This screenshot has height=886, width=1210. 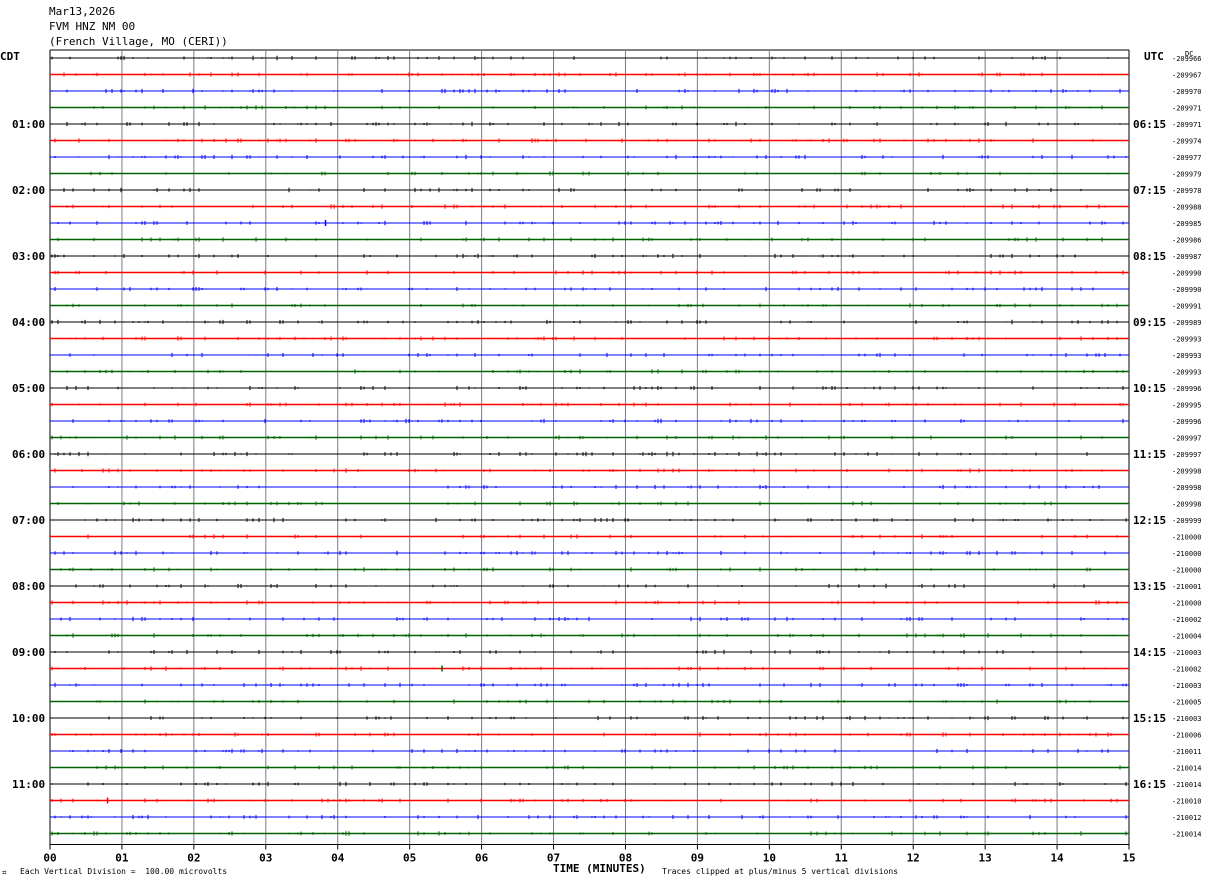 I want to click on dc-offset-label: -210006, so click(x=1187, y=736).